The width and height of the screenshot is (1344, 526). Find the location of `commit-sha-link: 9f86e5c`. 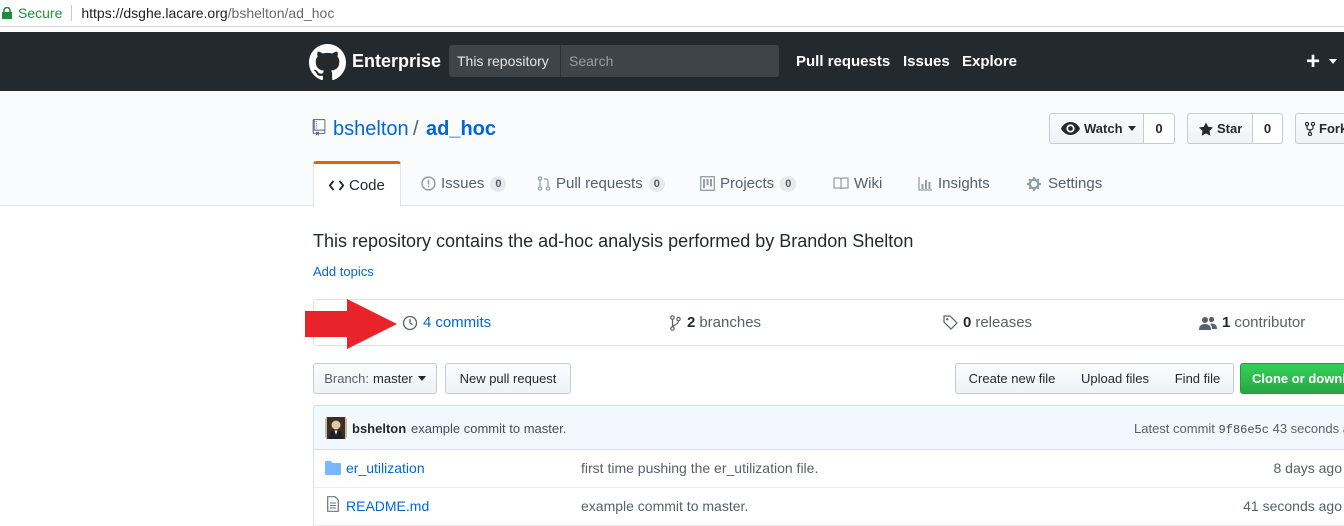

commit-sha-link: 9f86e5c is located at coordinates (1244, 430).